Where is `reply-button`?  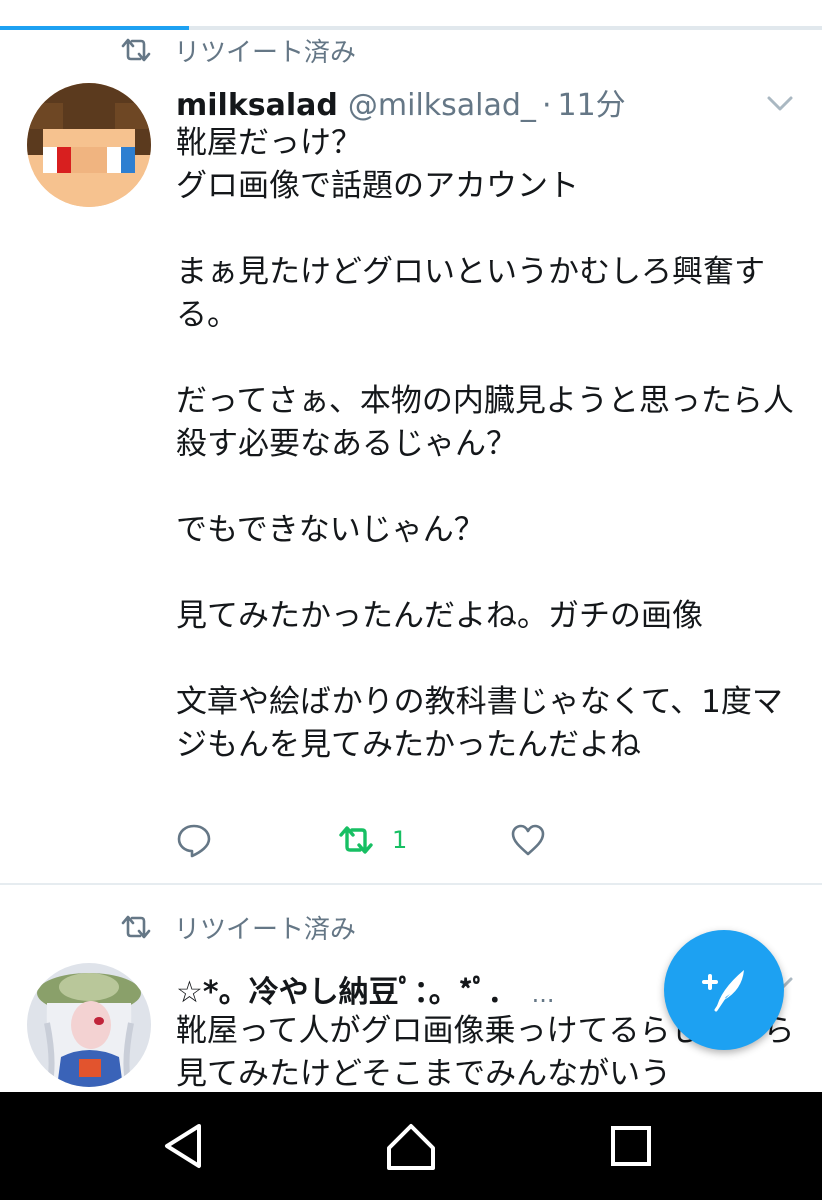
reply-button is located at coordinates (194, 840).